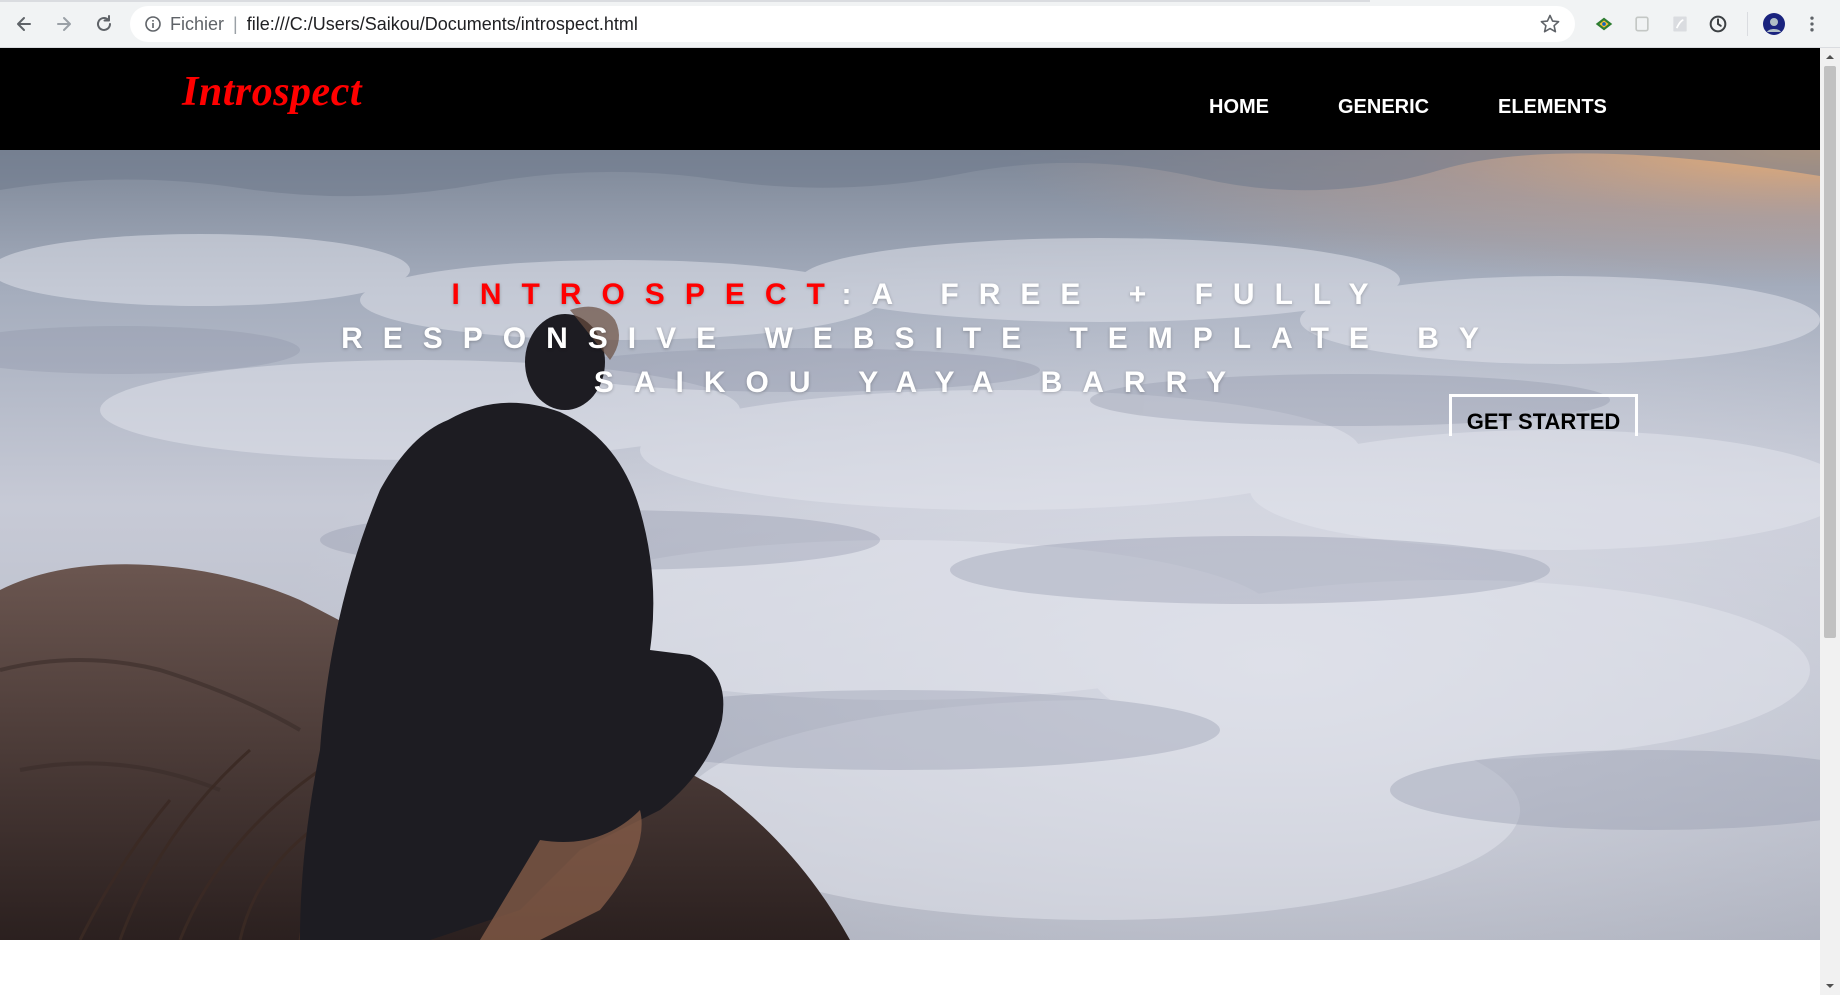 This screenshot has height=995, width=1840. What do you see at coordinates (1550, 24) in the screenshot?
I see `star-icon` at bounding box center [1550, 24].